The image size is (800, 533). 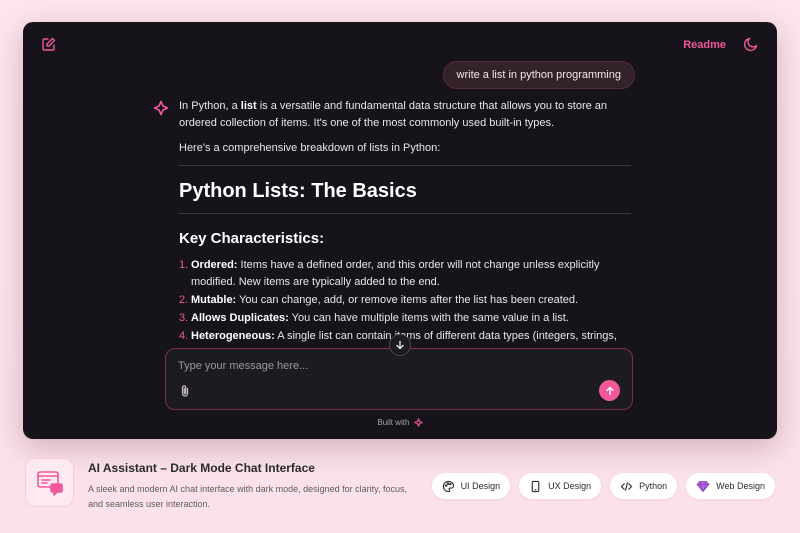 I want to click on new-chat-icon, so click(x=49, y=44).